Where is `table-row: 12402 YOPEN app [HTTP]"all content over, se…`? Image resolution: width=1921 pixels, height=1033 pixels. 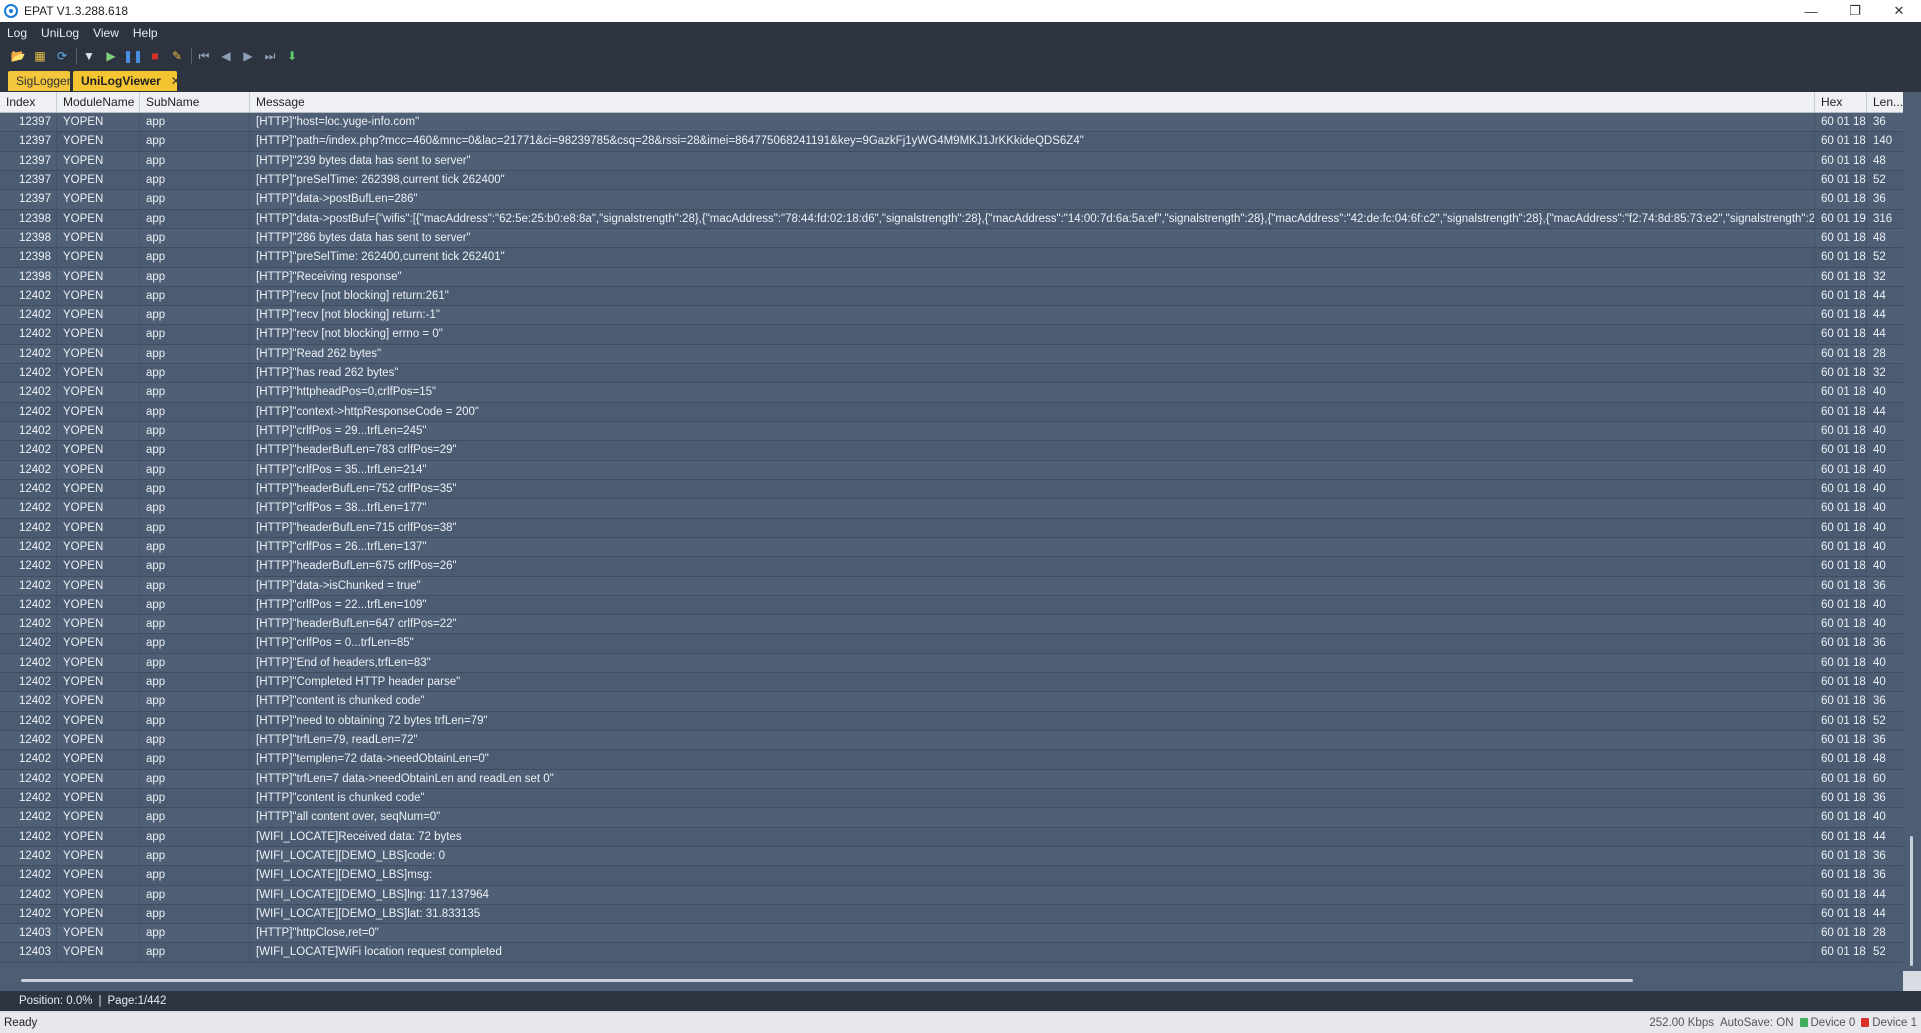 table-row: 12402 YOPEN app [HTTP]"all content over, se… is located at coordinates (951, 818).